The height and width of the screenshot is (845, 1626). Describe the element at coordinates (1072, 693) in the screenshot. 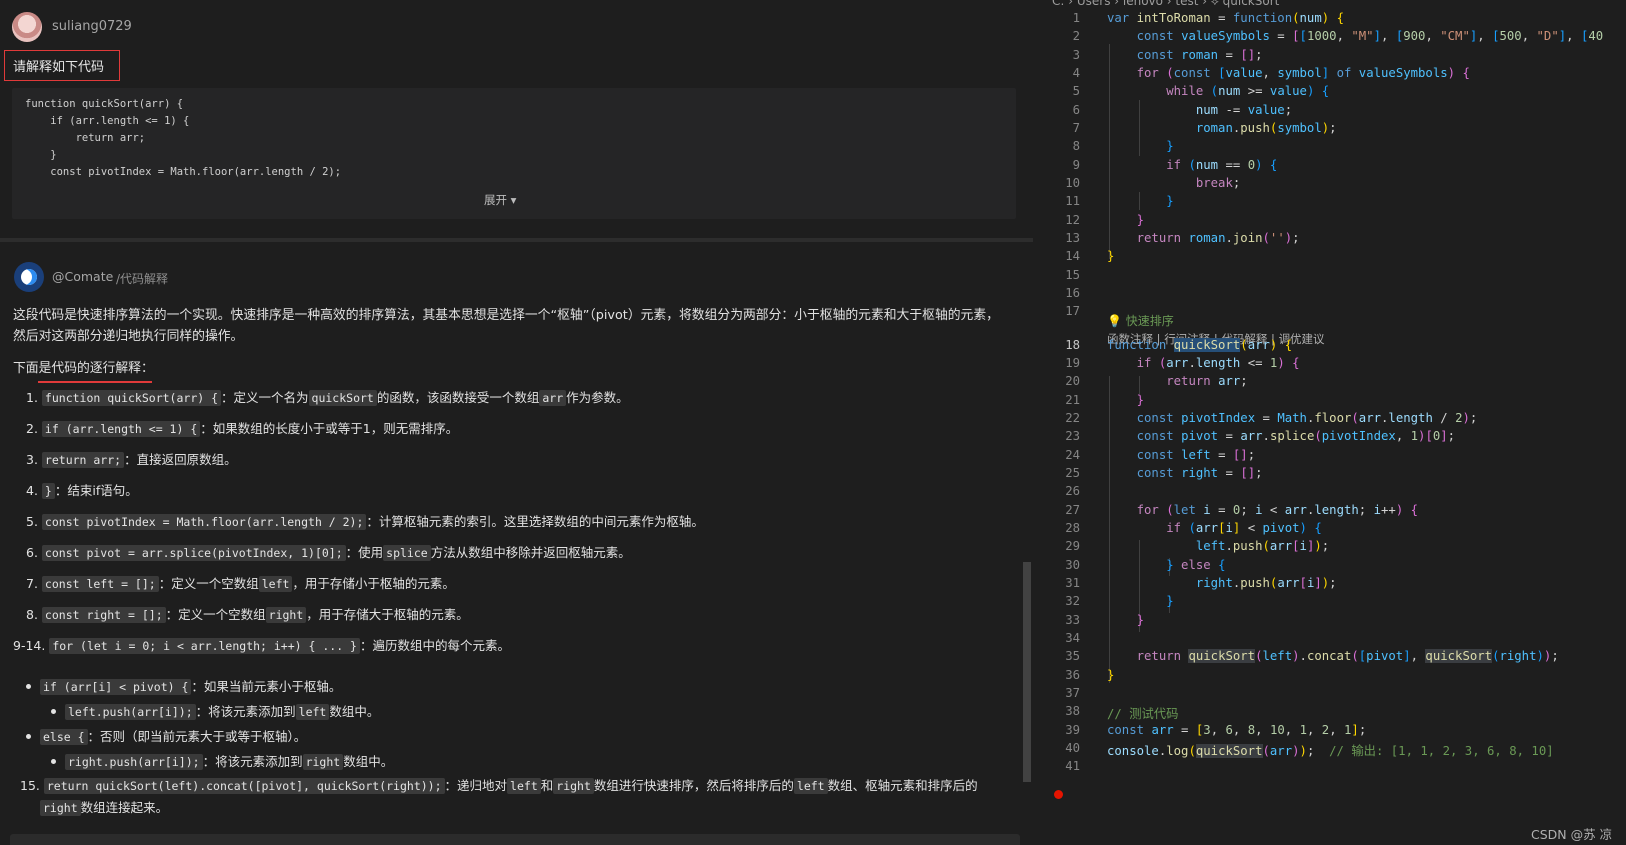

I see `line-number: 37` at that location.